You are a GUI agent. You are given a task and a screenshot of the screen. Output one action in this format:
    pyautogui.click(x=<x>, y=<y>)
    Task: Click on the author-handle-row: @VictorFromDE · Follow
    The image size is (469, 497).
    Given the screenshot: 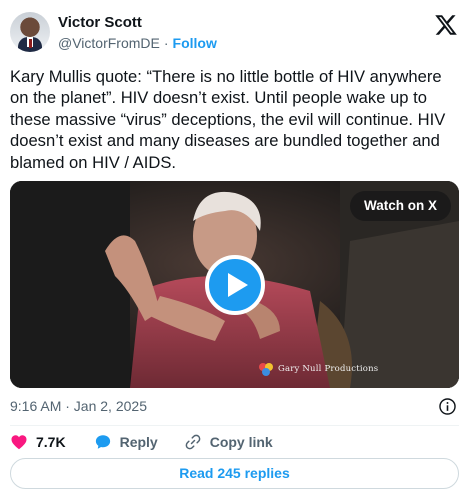 What is the action you would take?
    pyautogui.click(x=137, y=43)
    